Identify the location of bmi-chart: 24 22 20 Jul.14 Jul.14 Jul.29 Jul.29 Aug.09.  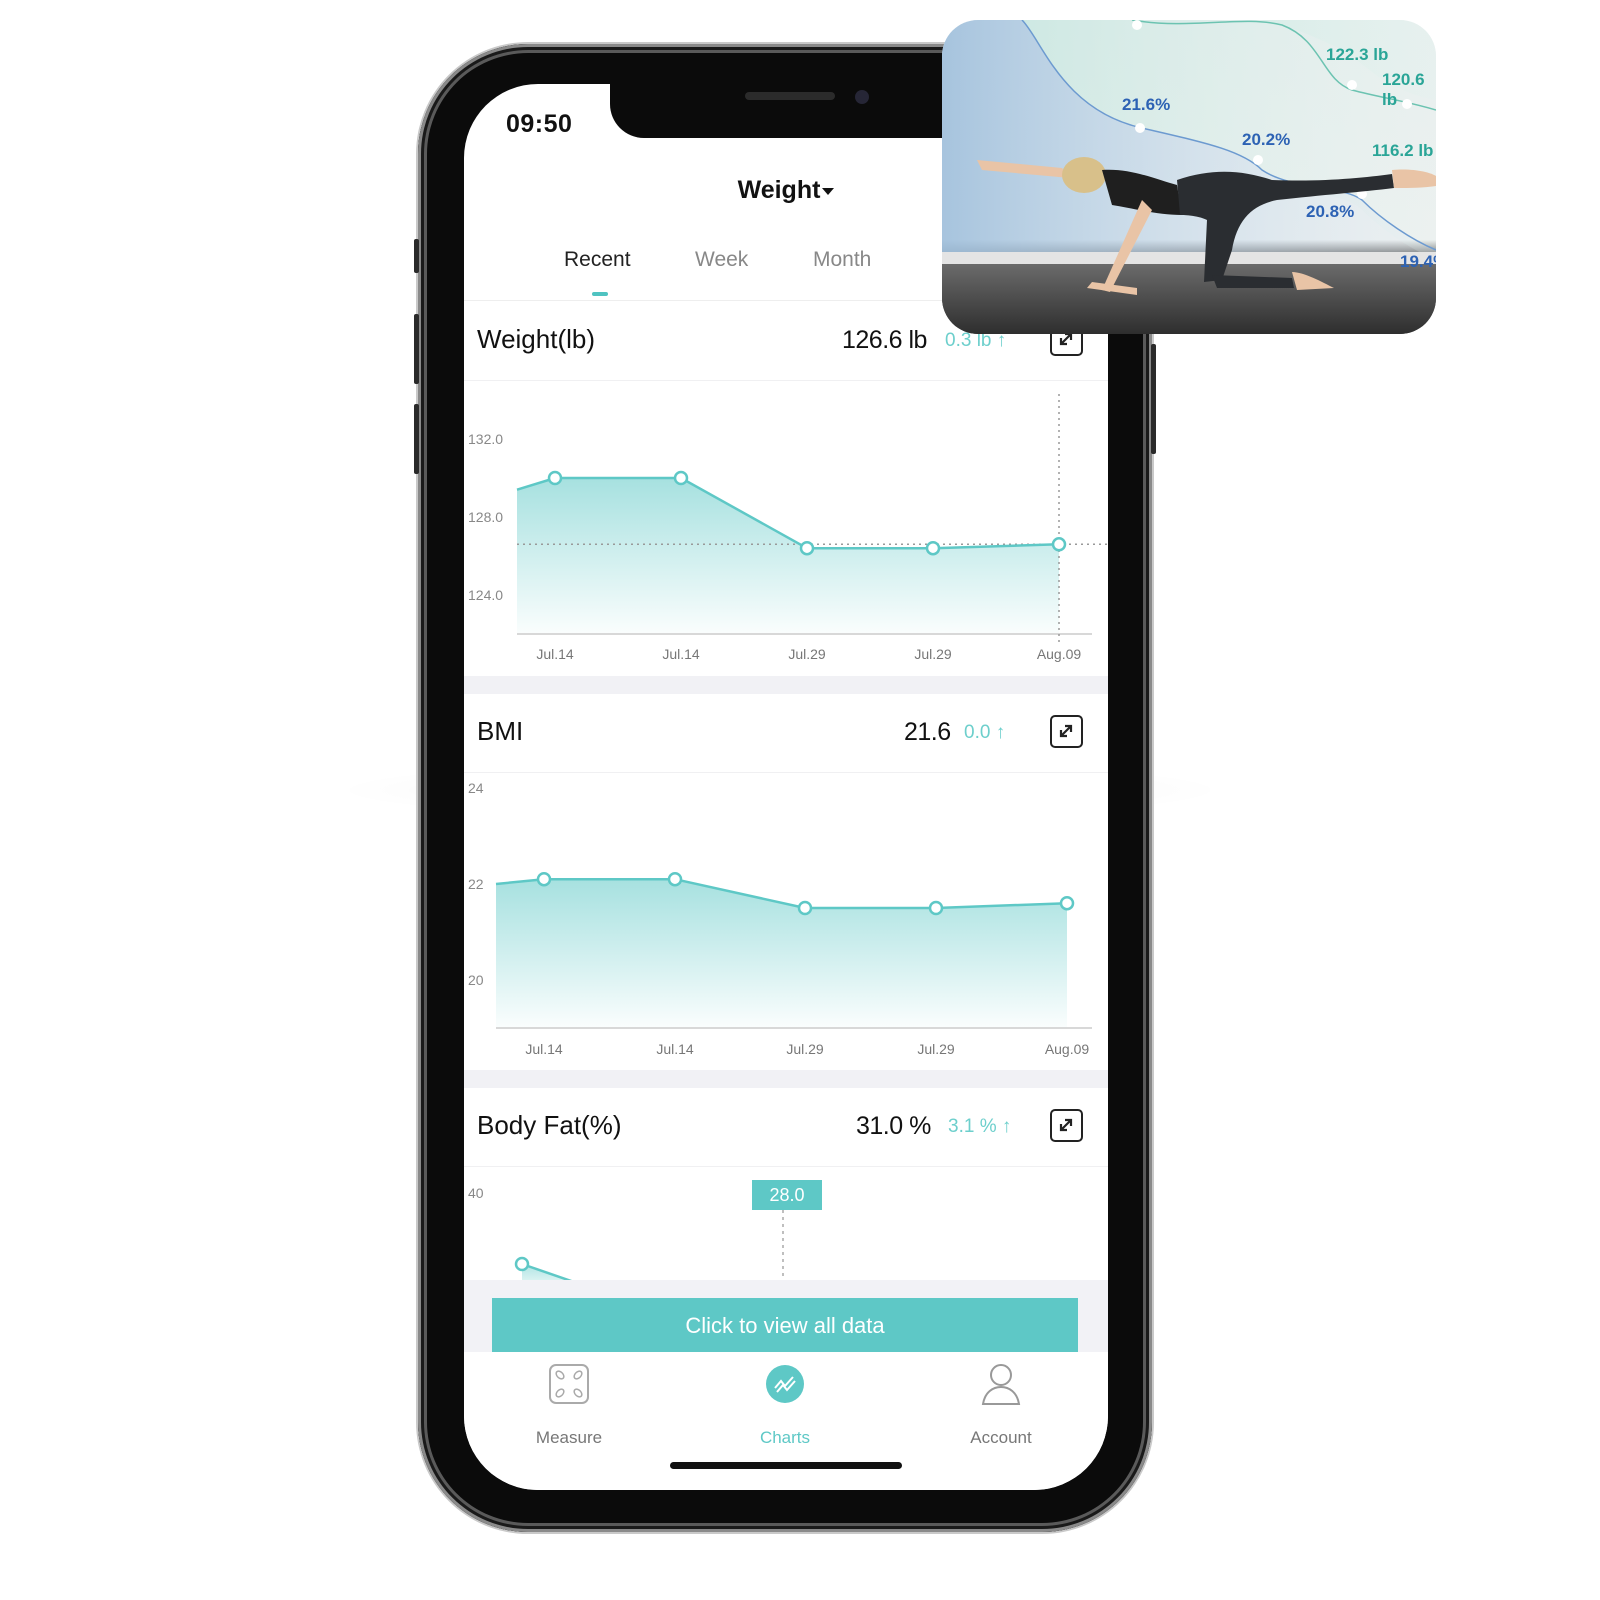
(786, 921).